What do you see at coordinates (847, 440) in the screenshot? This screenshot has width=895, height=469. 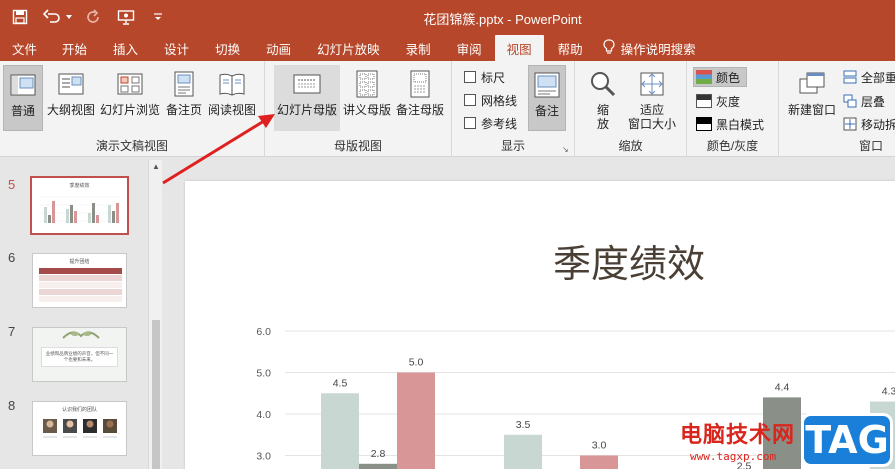 I see `watermark-tag-logo: TAG` at bounding box center [847, 440].